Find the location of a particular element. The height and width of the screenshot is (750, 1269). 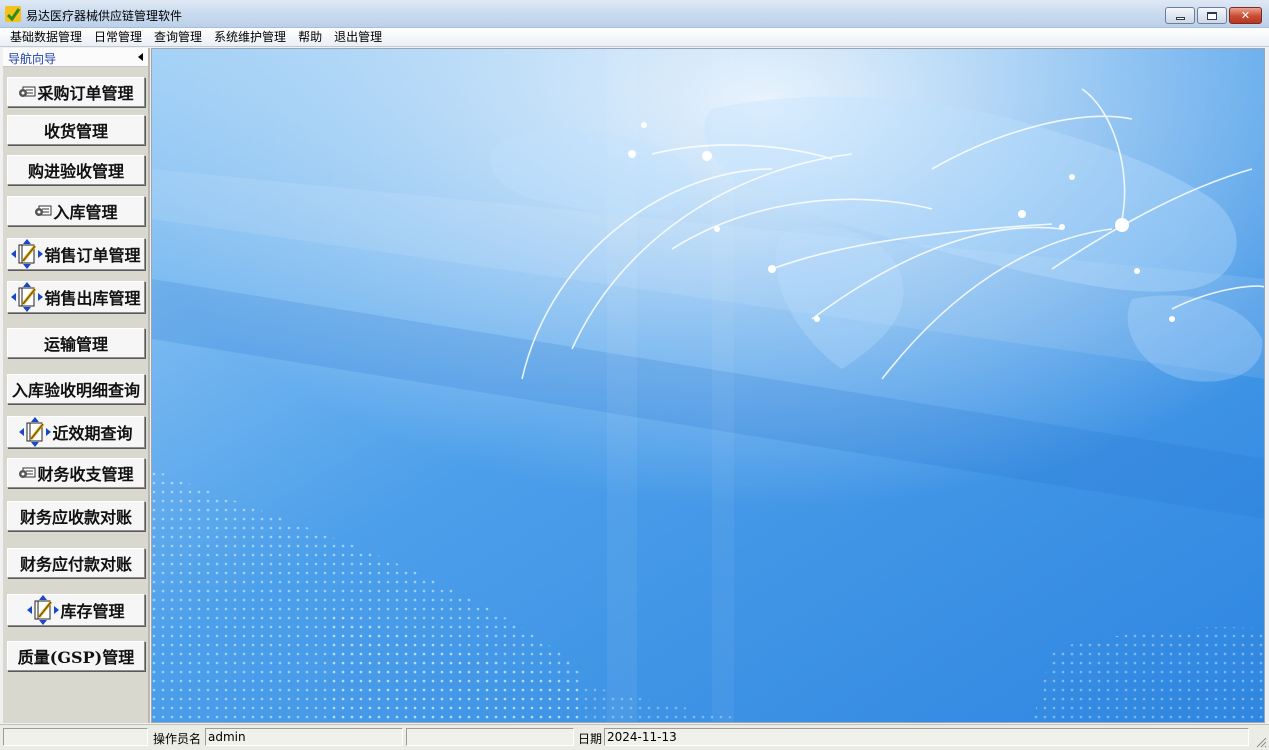

nav-item-label: 入库验收明细查询 is located at coordinates (75, 390).